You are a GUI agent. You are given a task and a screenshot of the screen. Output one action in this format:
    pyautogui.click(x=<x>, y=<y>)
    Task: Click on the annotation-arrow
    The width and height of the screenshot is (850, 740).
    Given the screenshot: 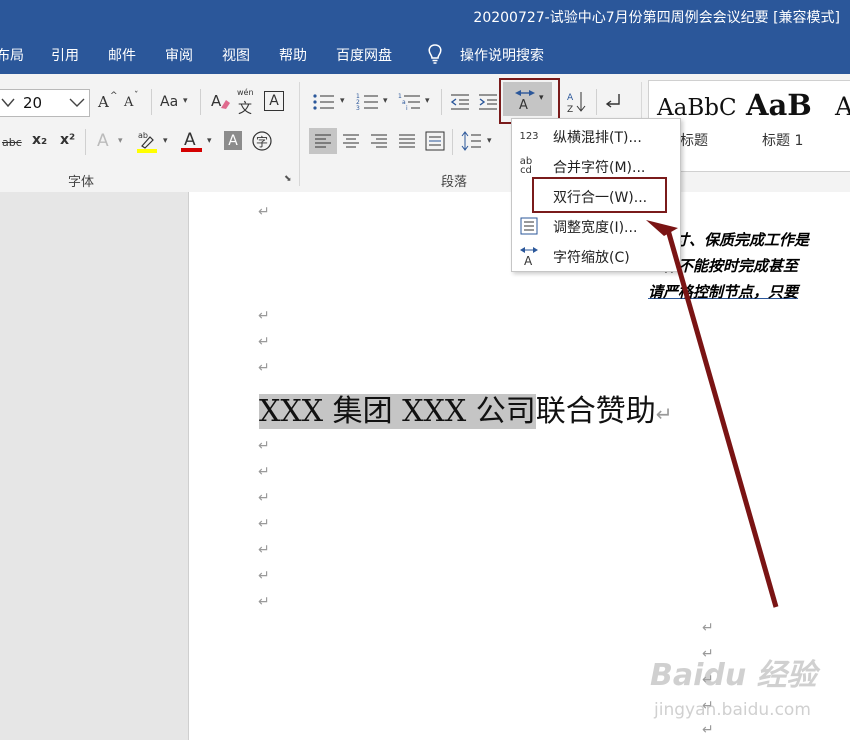 What is the action you would take?
    pyautogui.click(x=712, y=414)
    